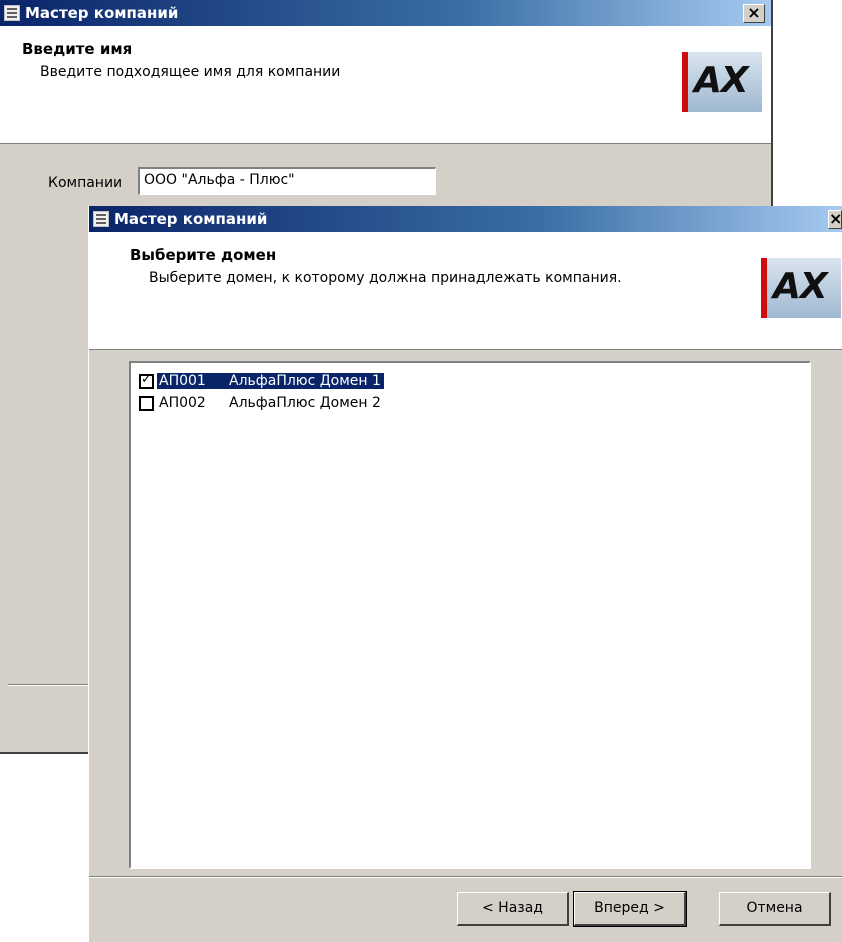 This screenshot has width=842, height=942. What do you see at coordinates (85, 183) in the screenshot?
I see `company-name-label: Компании` at bounding box center [85, 183].